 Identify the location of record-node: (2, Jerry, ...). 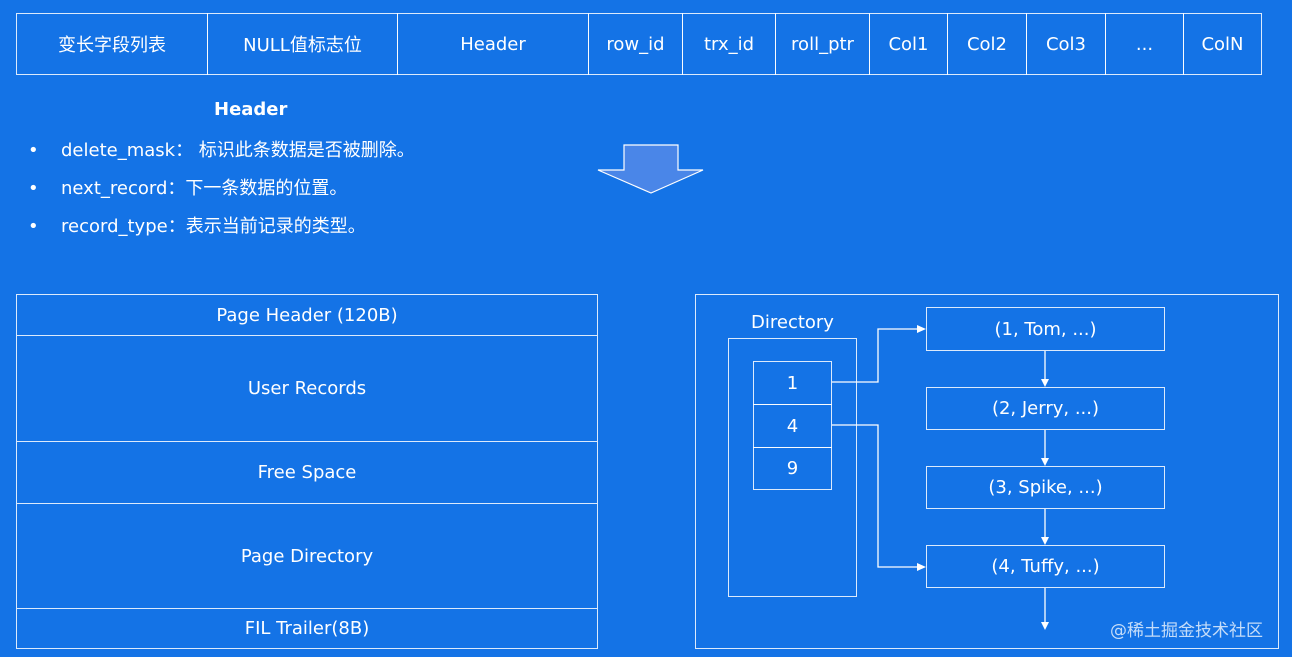
(1045, 408).